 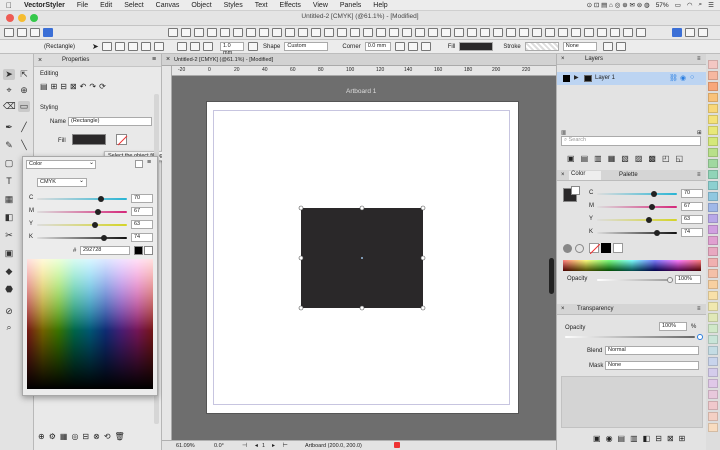 What do you see at coordinates (306, 46) in the screenshot?
I see `shape-dropdown: Custom` at bounding box center [306, 46].